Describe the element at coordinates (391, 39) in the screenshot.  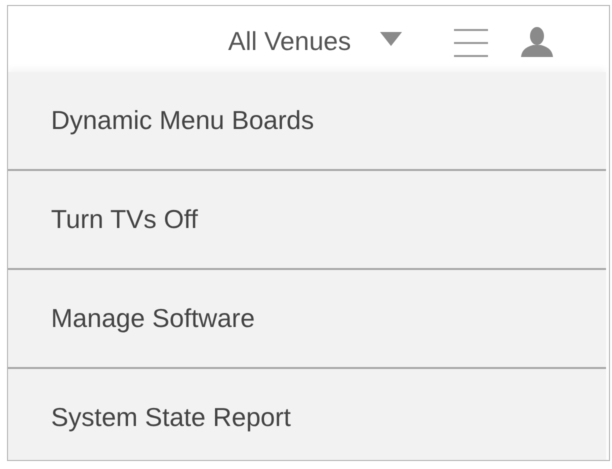
I see `caret-icon` at that location.